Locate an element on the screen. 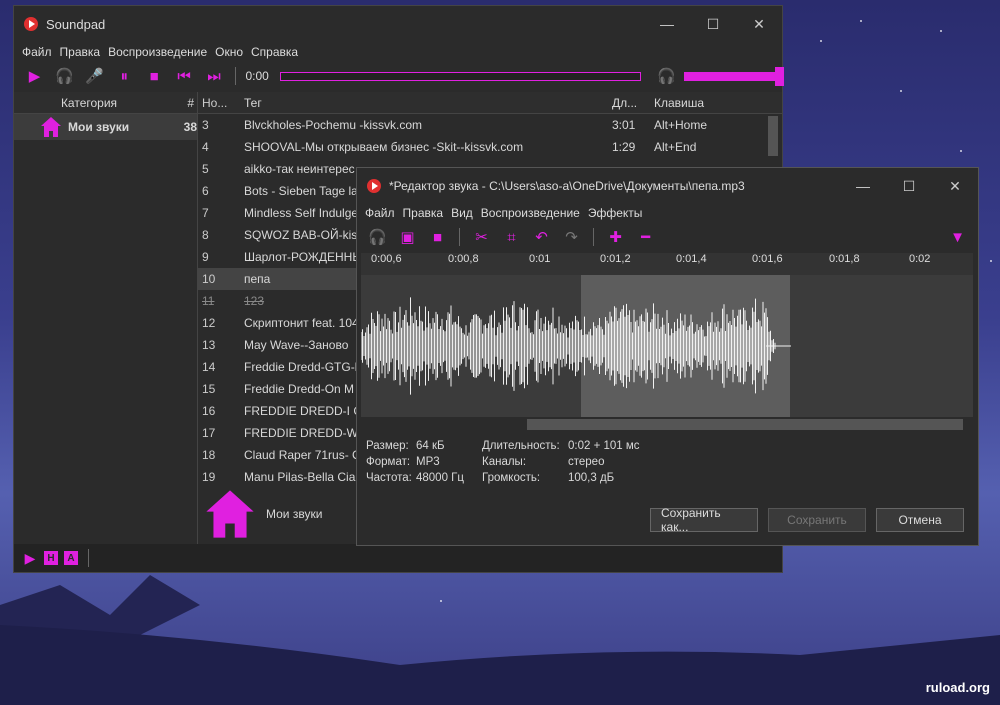  scrollbar-thumb is located at coordinates (745, 424).